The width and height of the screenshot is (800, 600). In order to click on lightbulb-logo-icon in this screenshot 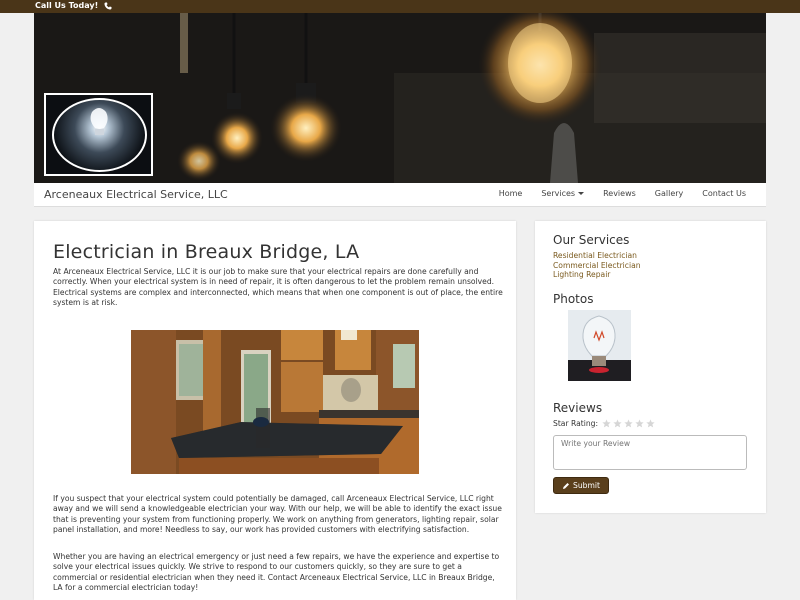, I will do `click(99, 135)`.